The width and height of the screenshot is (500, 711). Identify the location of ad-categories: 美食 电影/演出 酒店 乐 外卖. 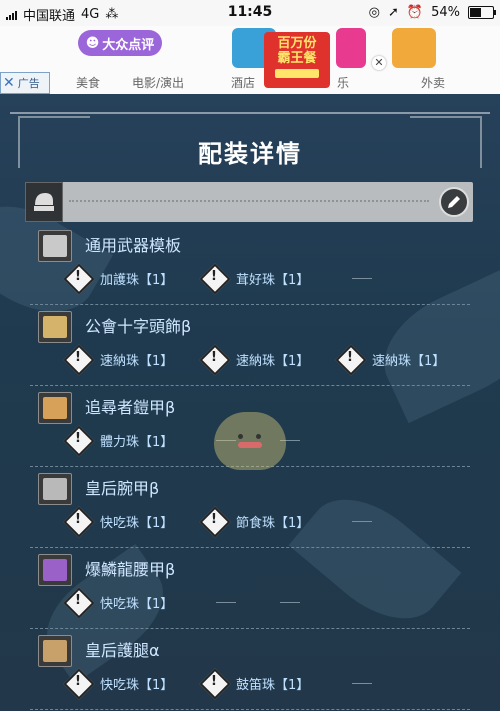
(263, 82).